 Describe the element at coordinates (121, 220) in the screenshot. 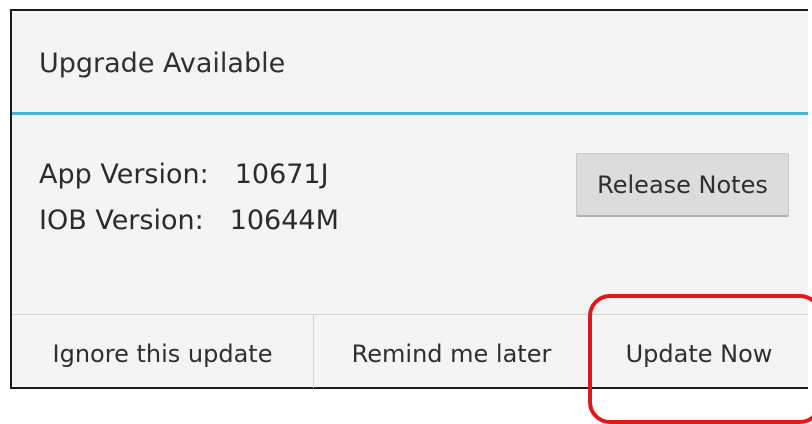

I see `iob-version-label: IOB Version:` at that location.